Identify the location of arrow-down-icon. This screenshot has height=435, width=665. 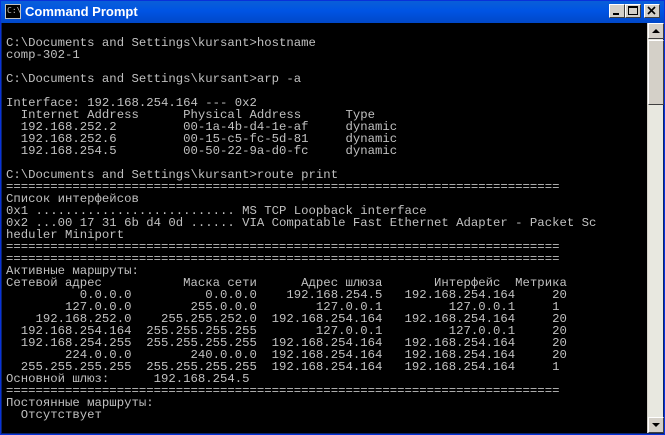
(656, 425).